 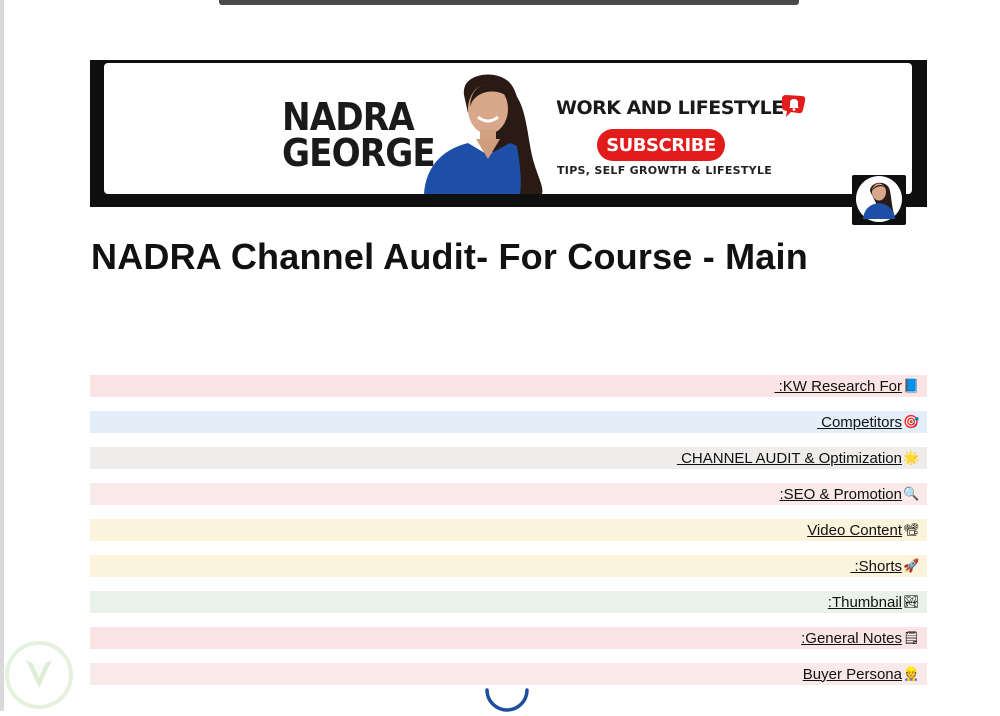 I want to click on toc-link: :SEO & Promotion, so click(x=840, y=494).